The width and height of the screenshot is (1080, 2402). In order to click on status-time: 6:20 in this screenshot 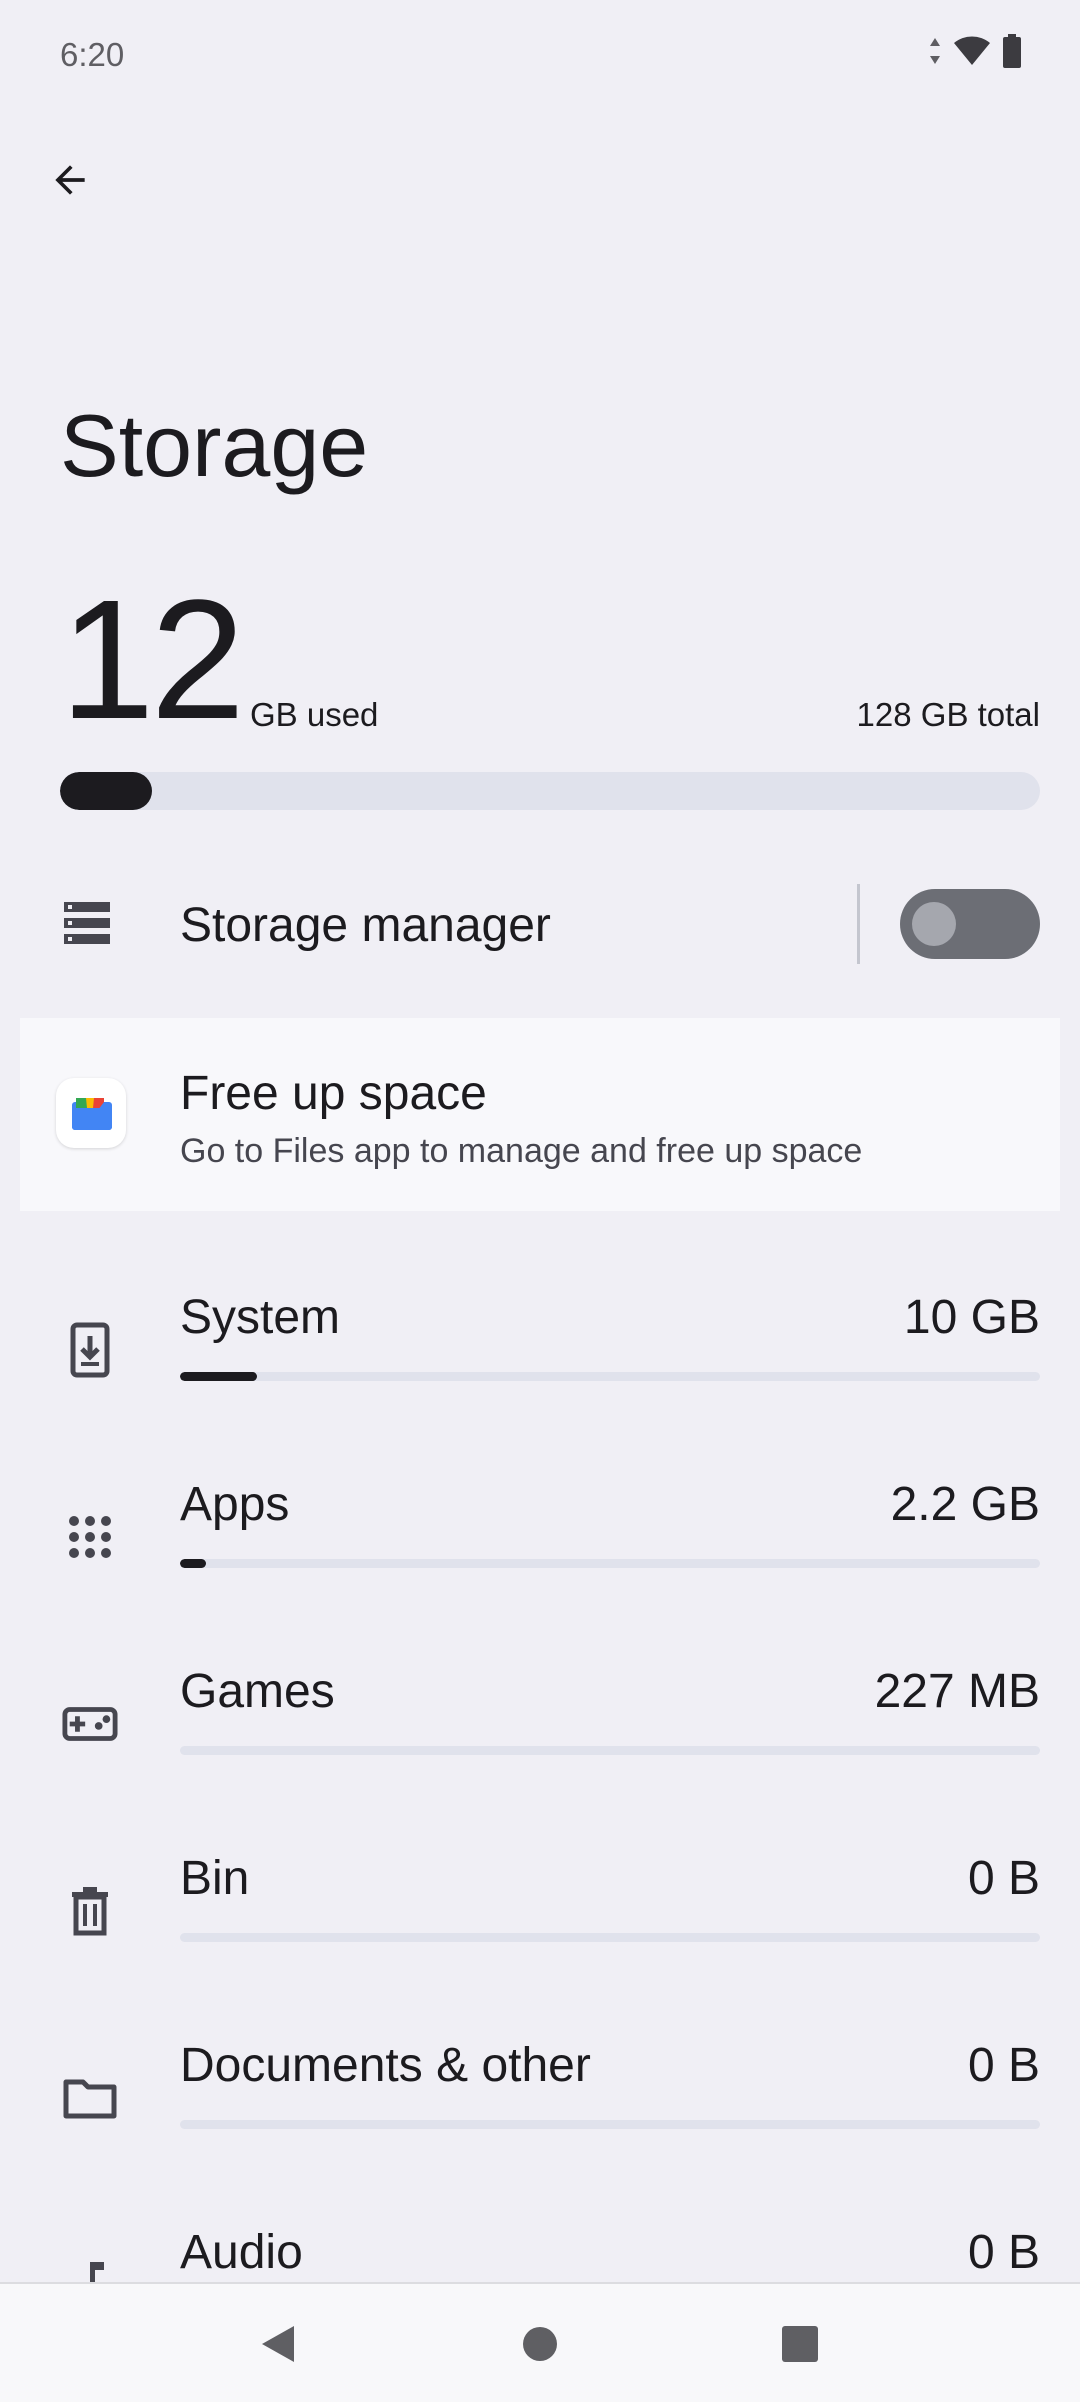, I will do `click(92, 54)`.